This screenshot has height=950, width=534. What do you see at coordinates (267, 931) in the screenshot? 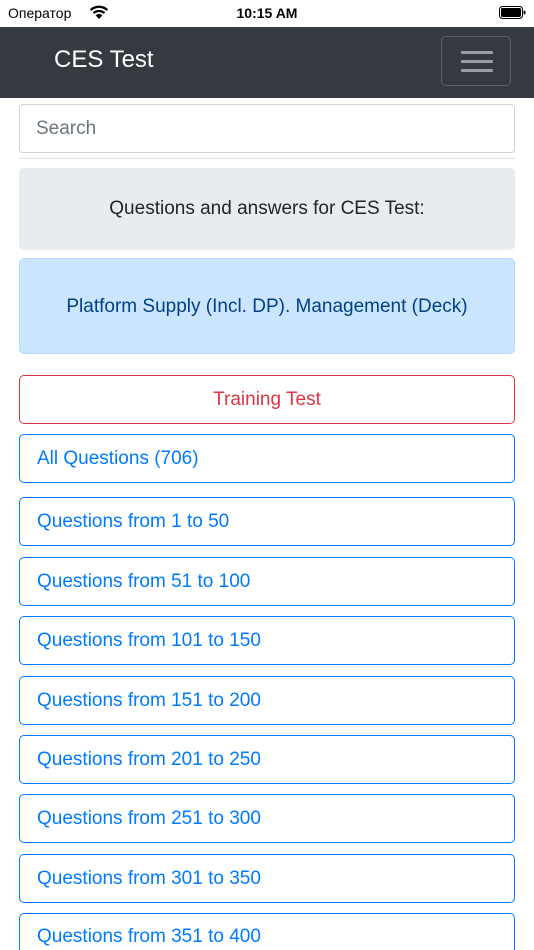
I see `questions-range-button: Questions from 351 to 400` at bounding box center [267, 931].